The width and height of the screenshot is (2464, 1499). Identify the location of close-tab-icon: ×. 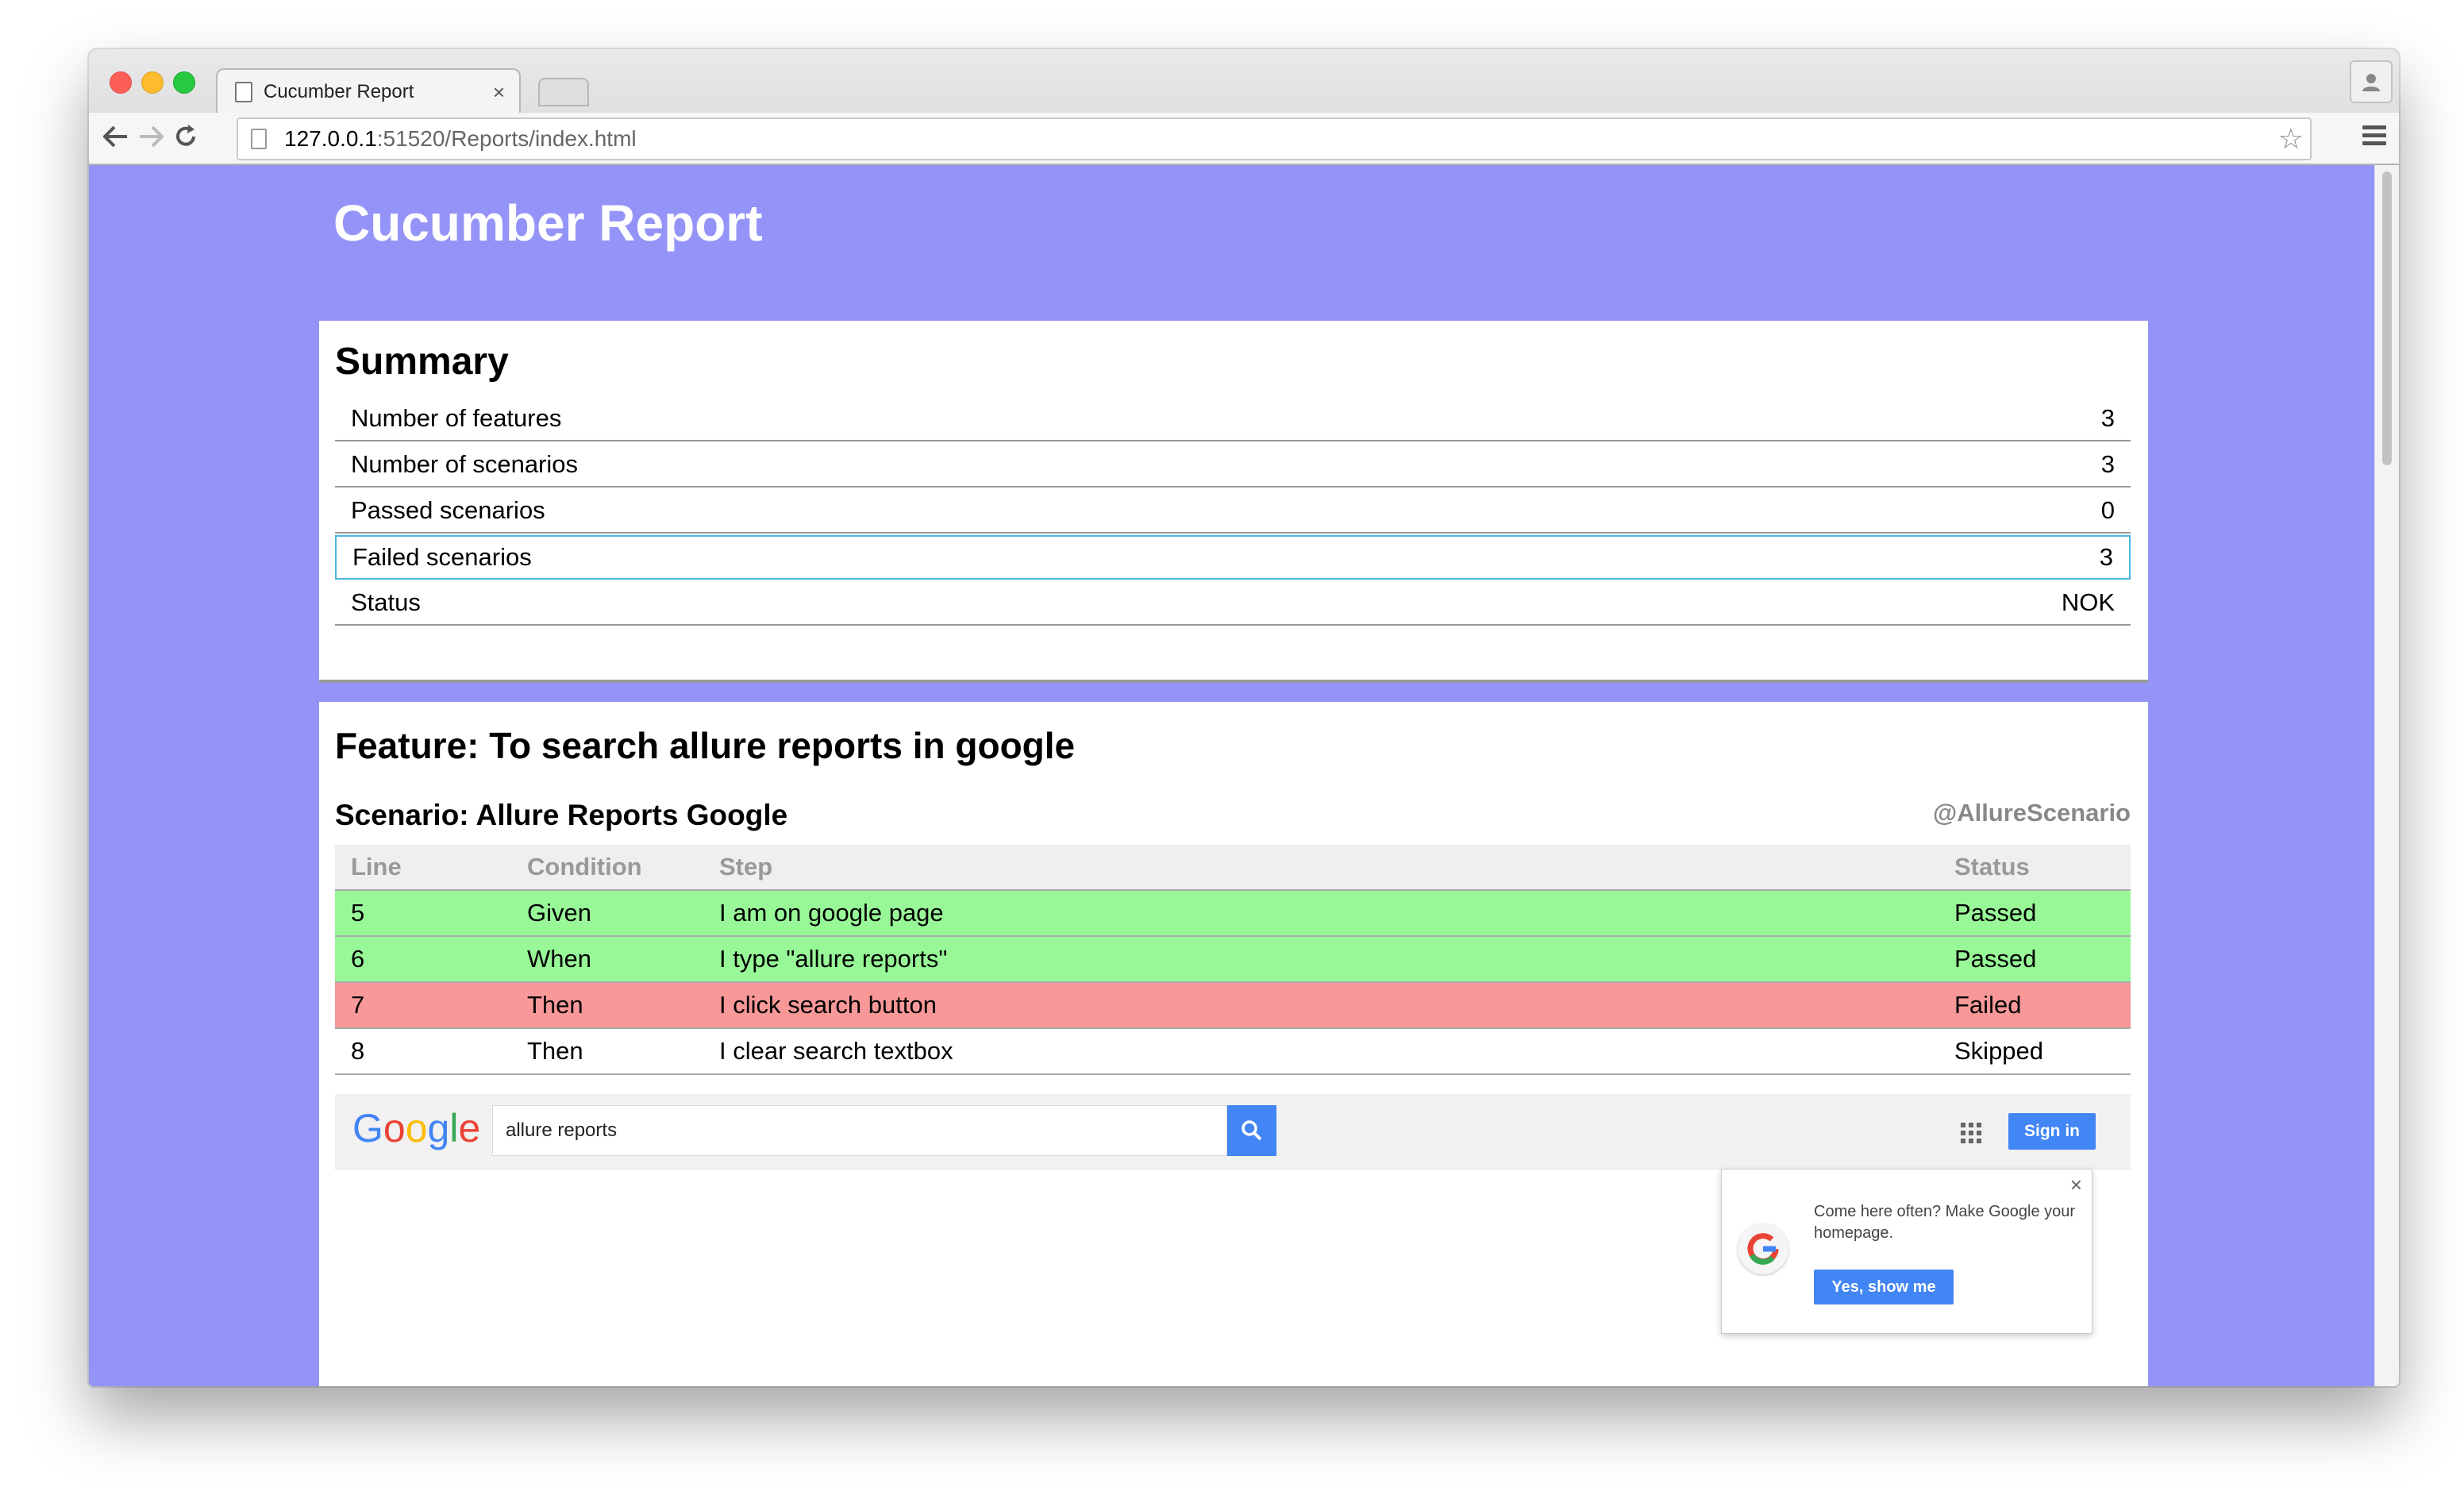
(499, 92).